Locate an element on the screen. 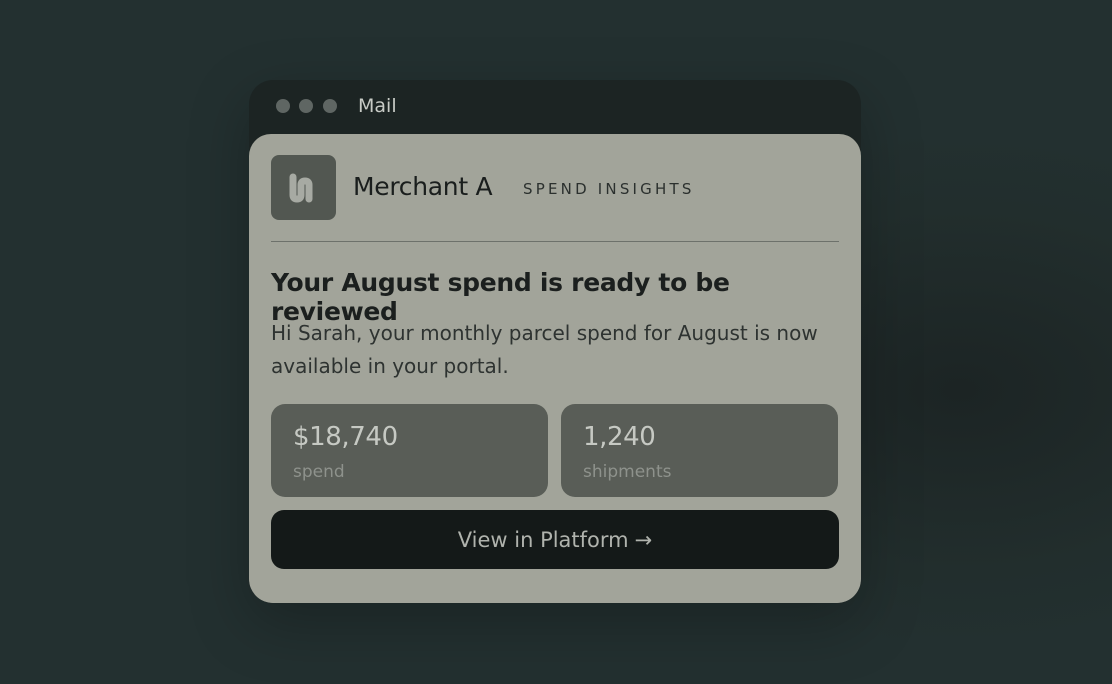 Image resolution: width=1112 pixels, height=684 pixels. shipments-stat-card: 1,240 shipments is located at coordinates (699, 450).